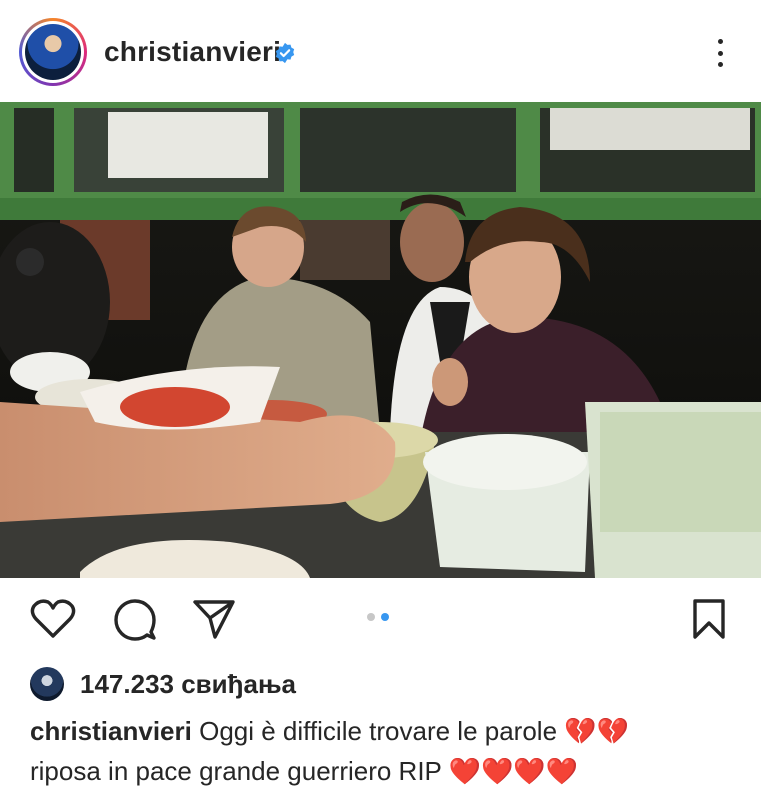 The image size is (761, 800). Describe the element at coordinates (378, 617) in the screenshot. I see `carousel-indicator` at that location.